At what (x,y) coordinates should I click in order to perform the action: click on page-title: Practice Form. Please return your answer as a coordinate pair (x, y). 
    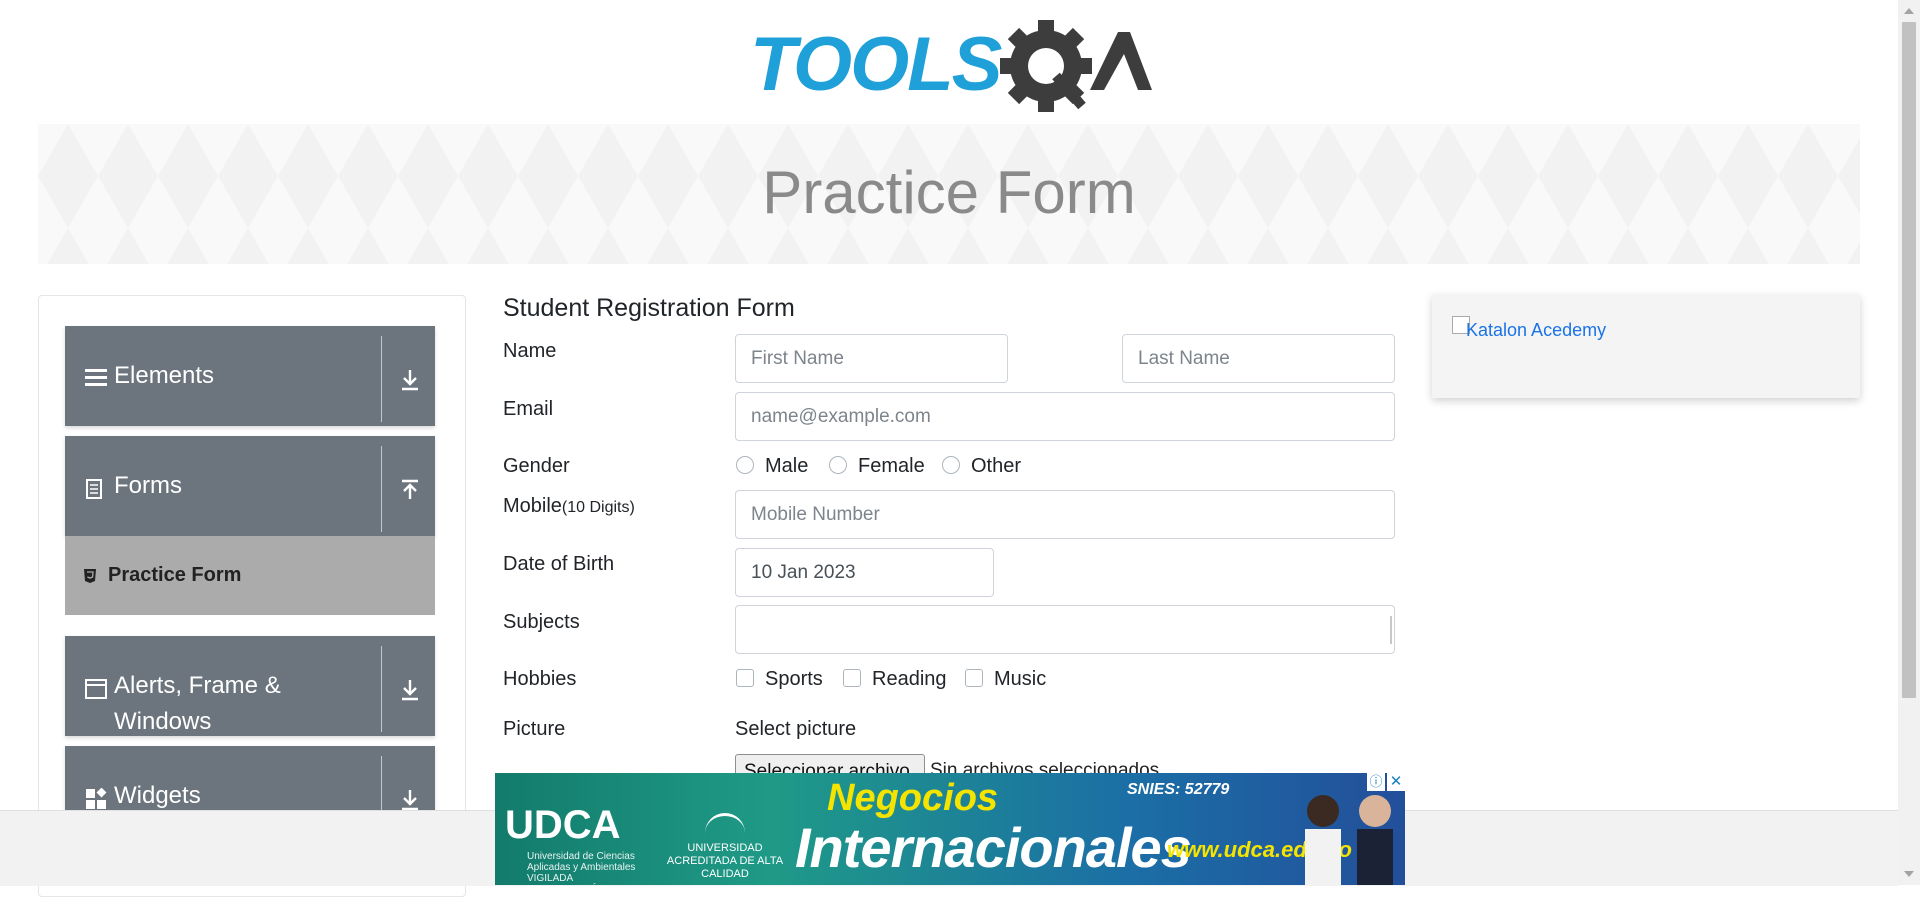
    Looking at the image, I should click on (949, 192).